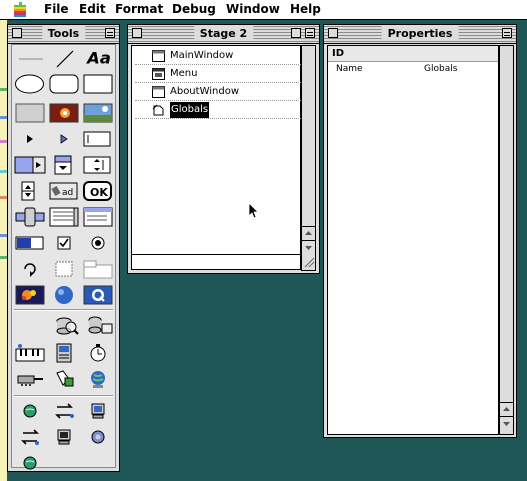 The height and width of the screenshot is (481, 527). I want to click on properties-title: Properties, so click(420, 33).